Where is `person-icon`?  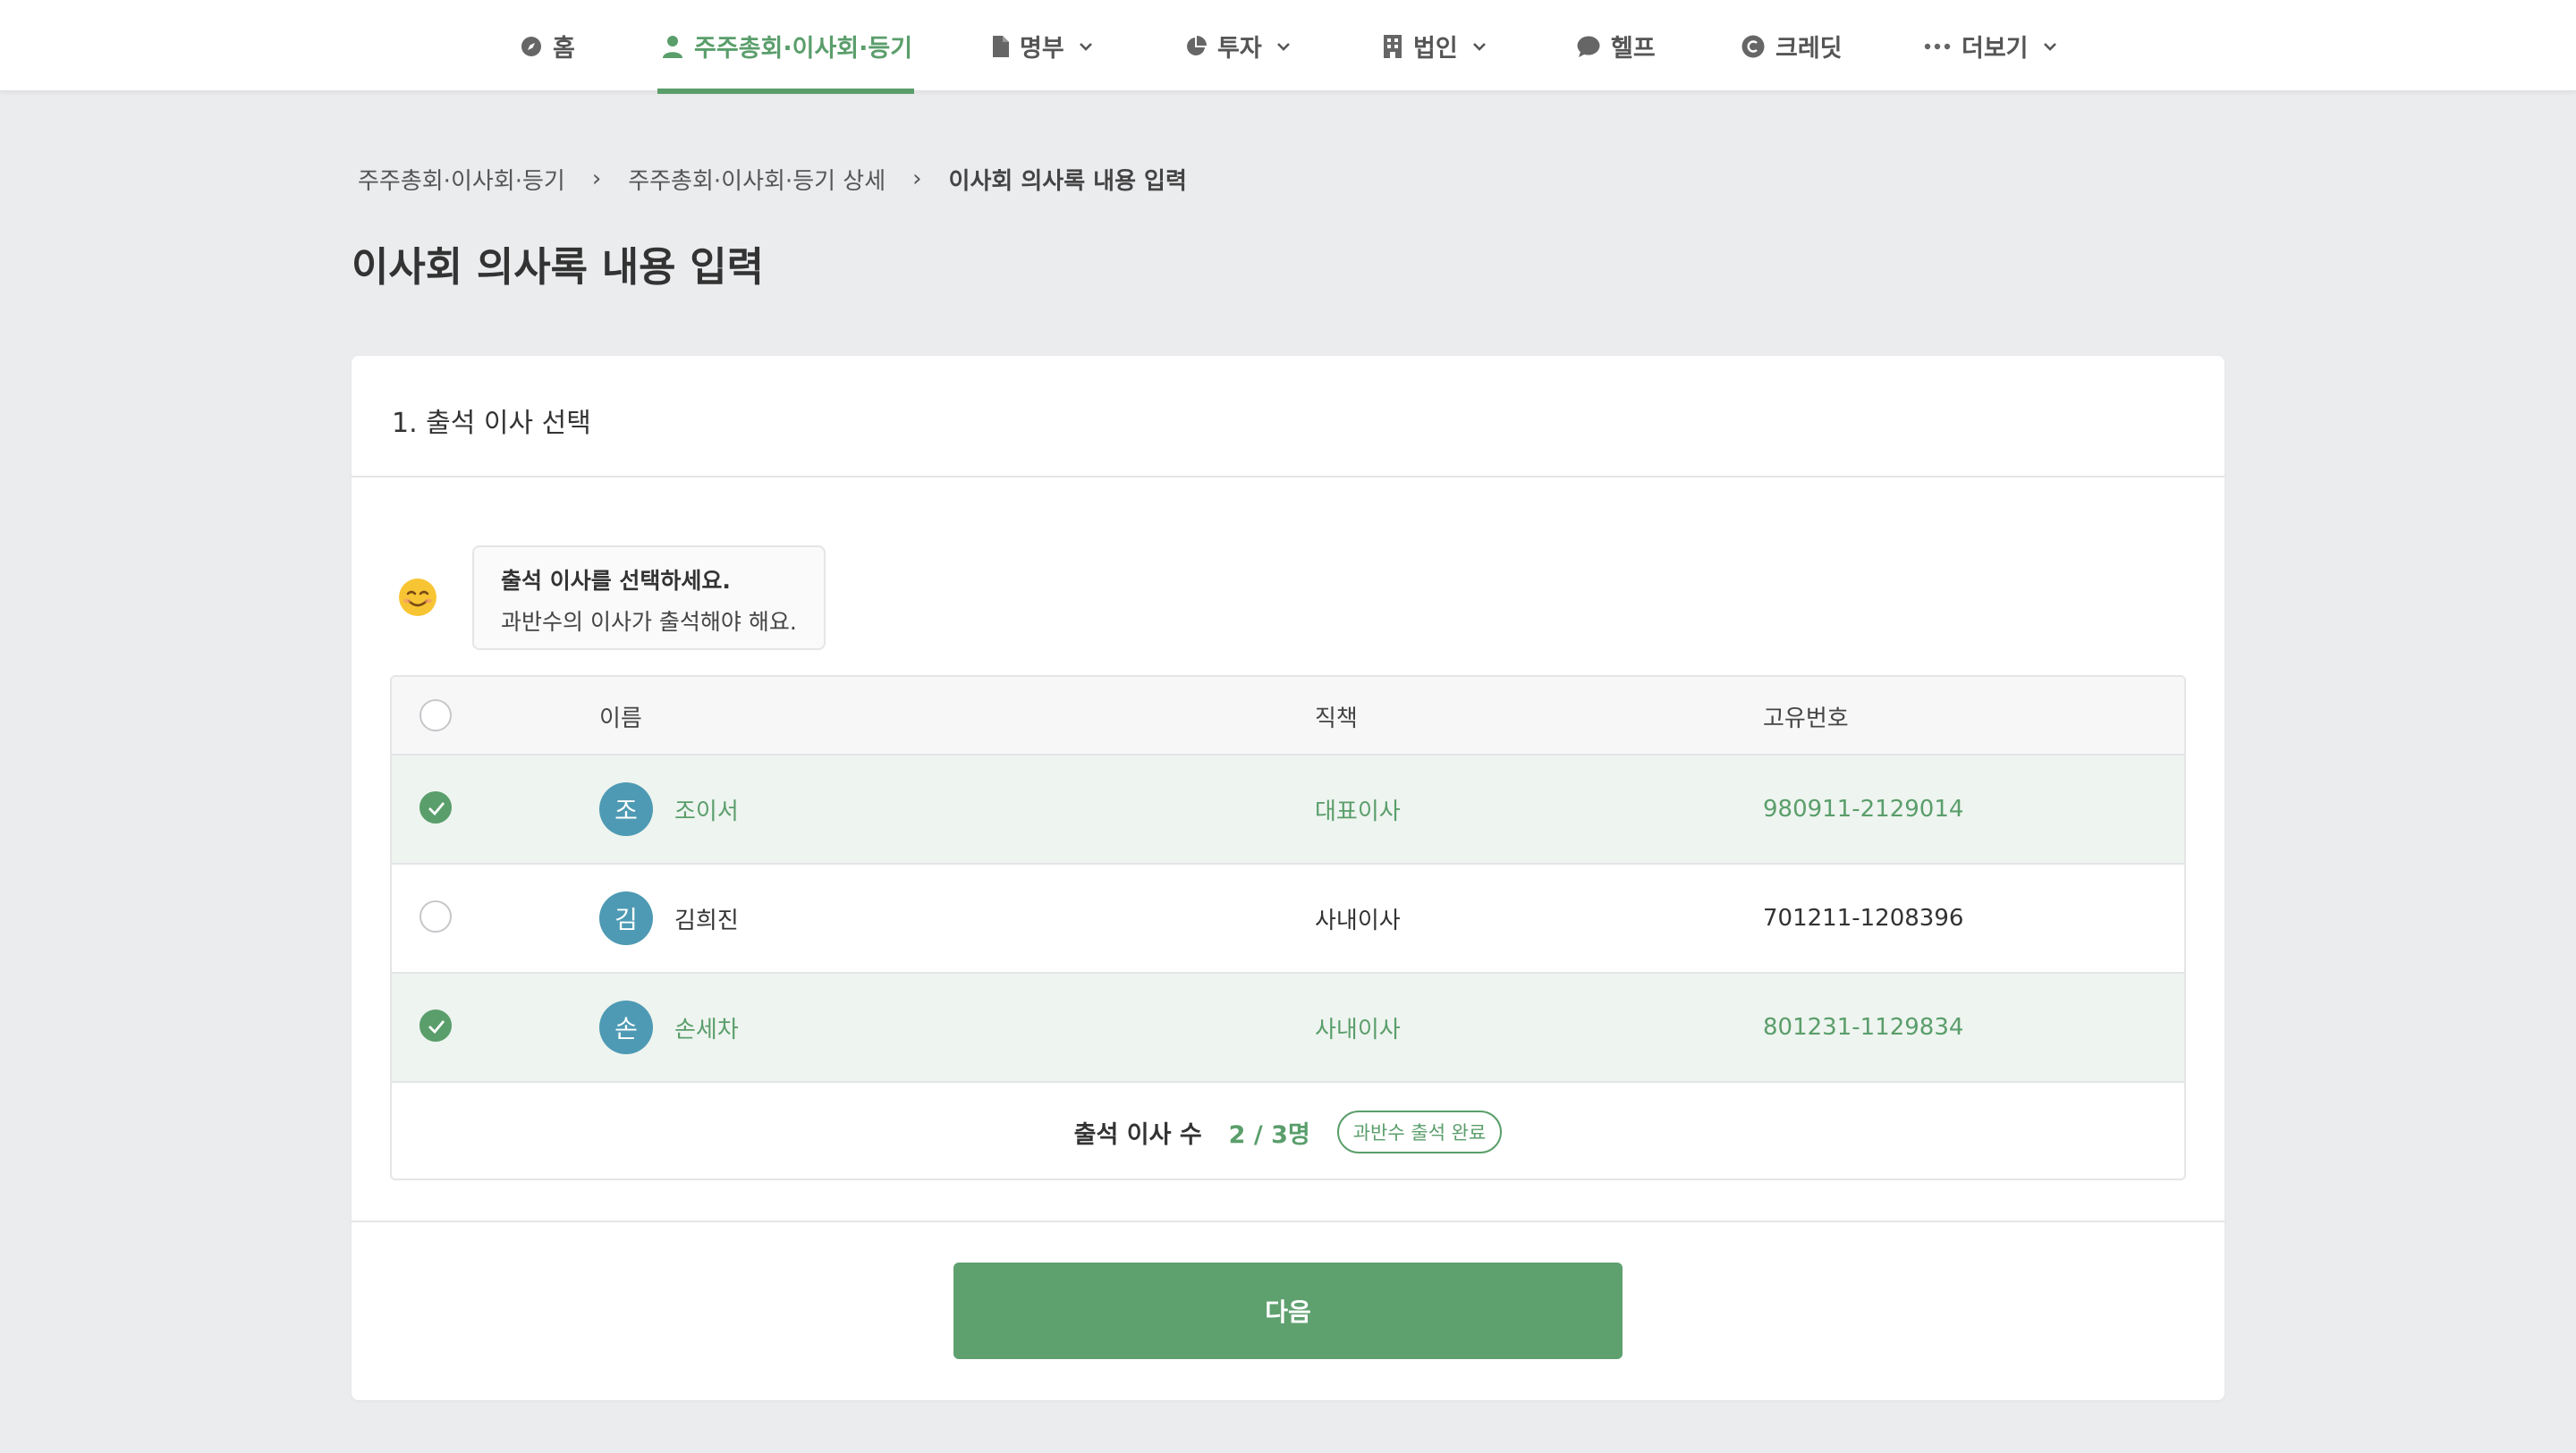
person-icon is located at coordinates (672, 47).